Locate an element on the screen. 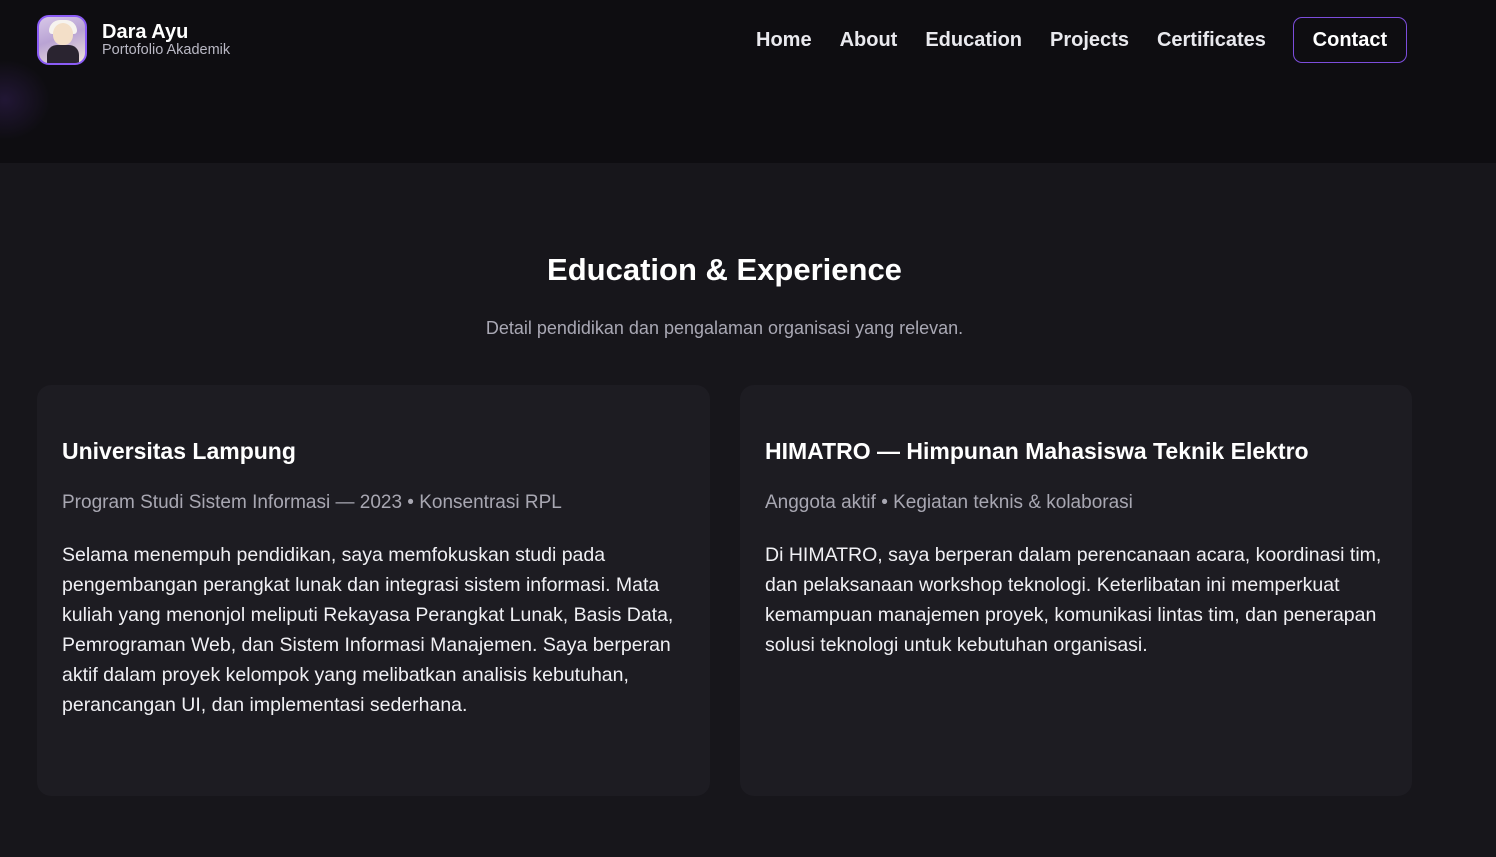 This screenshot has height=857, width=1496. nav-education-link: Education is located at coordinates (973, 40).